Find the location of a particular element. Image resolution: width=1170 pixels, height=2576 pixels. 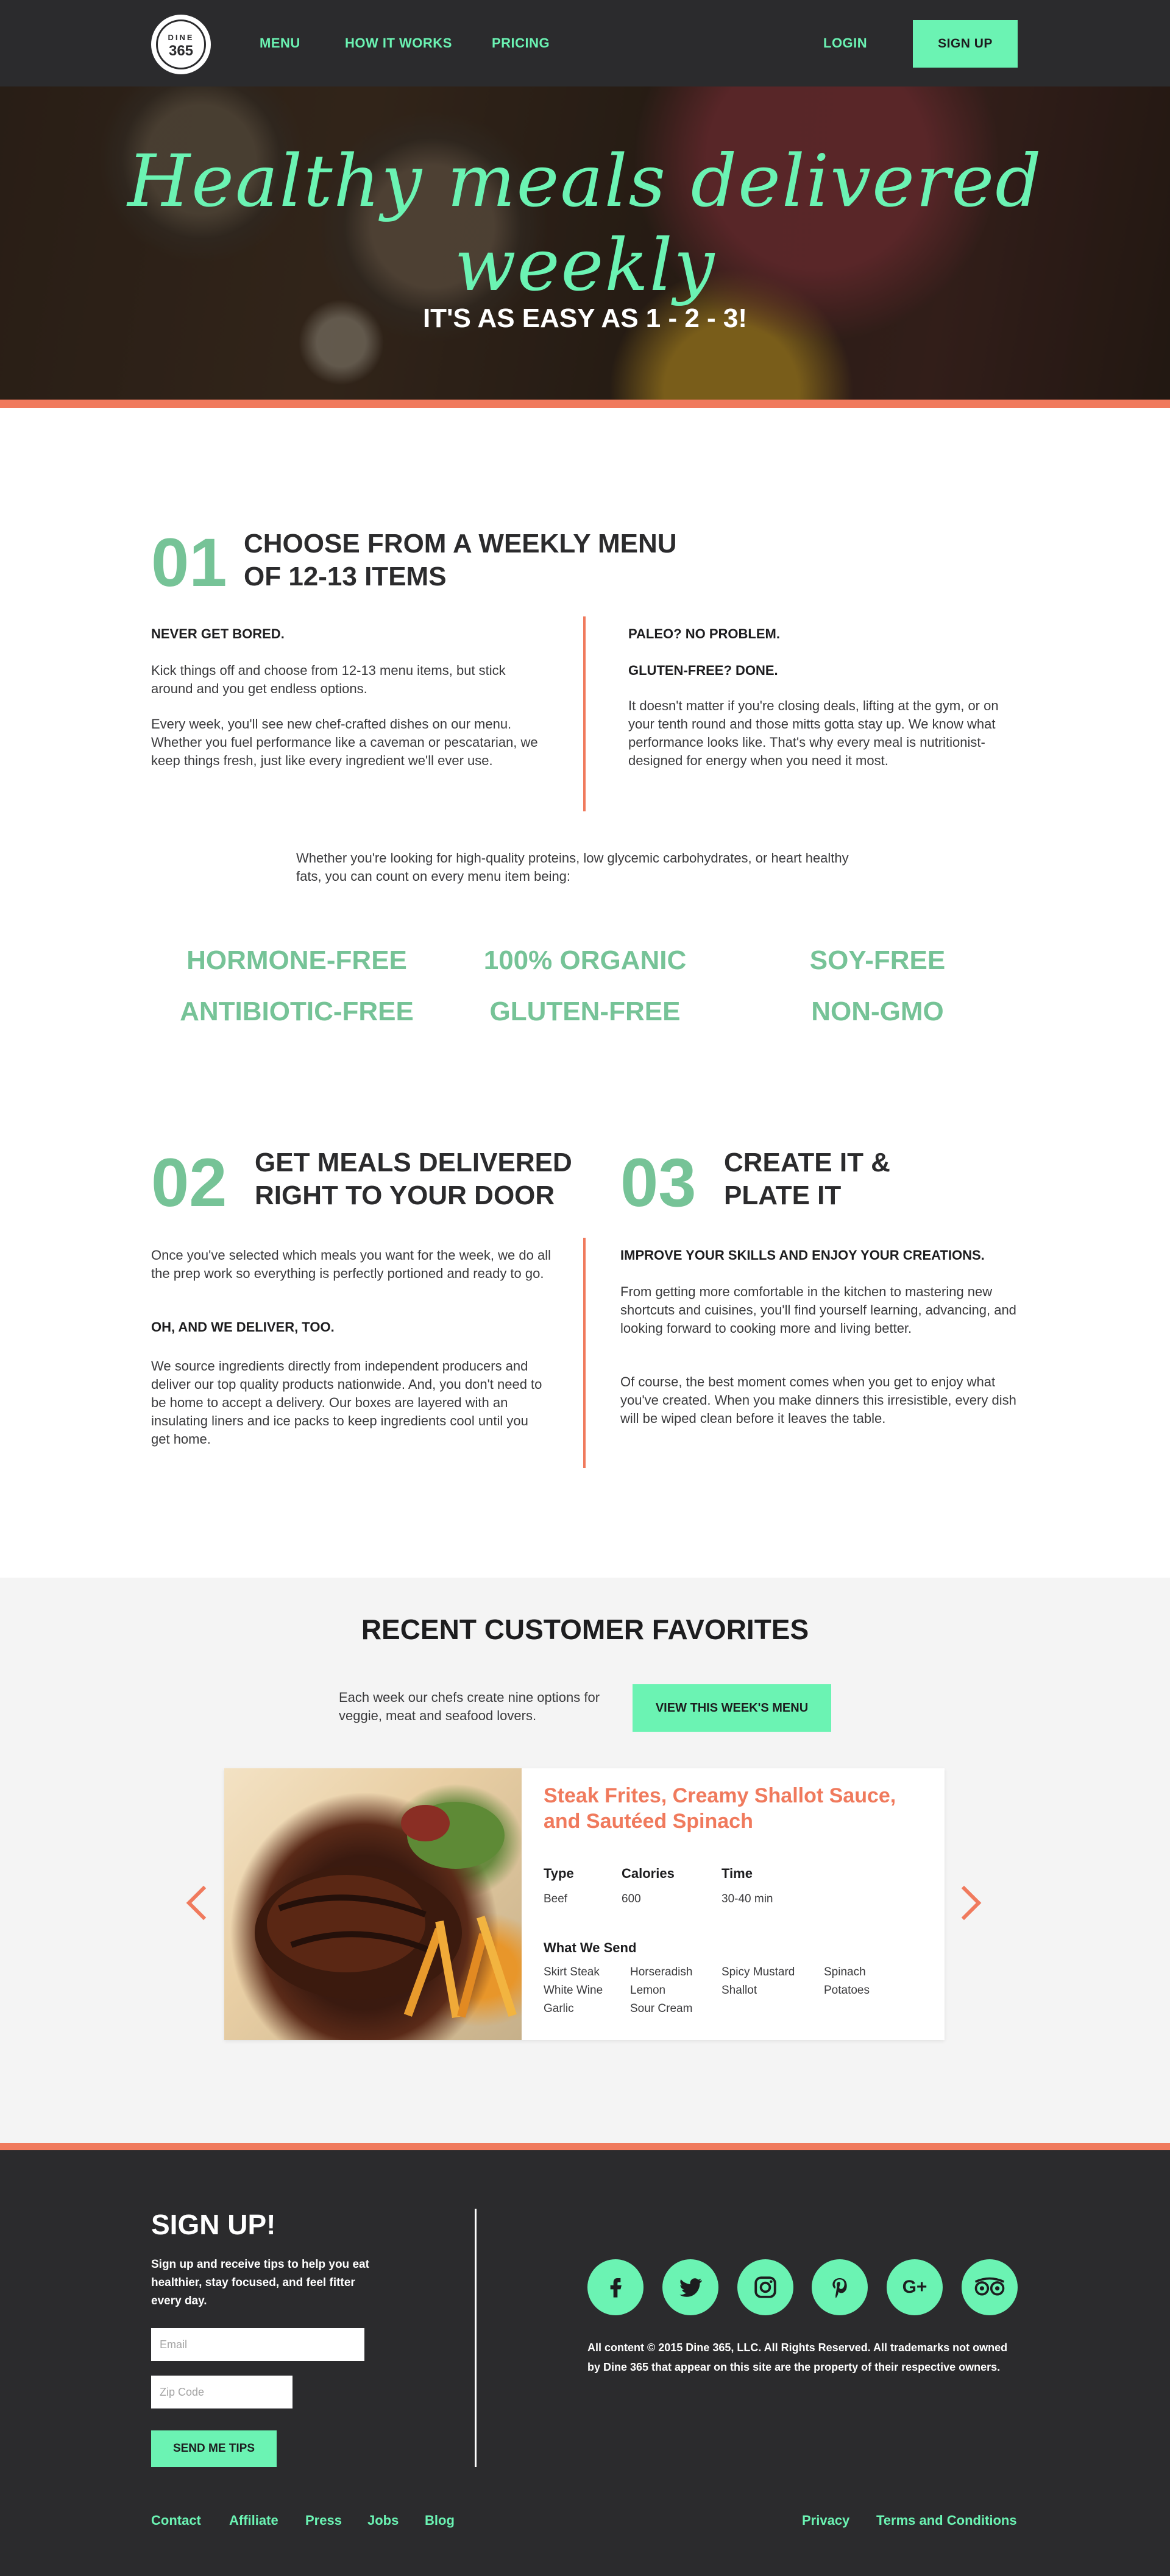

nav-link-pricing: PRICING is located at coordinates (521, 43).